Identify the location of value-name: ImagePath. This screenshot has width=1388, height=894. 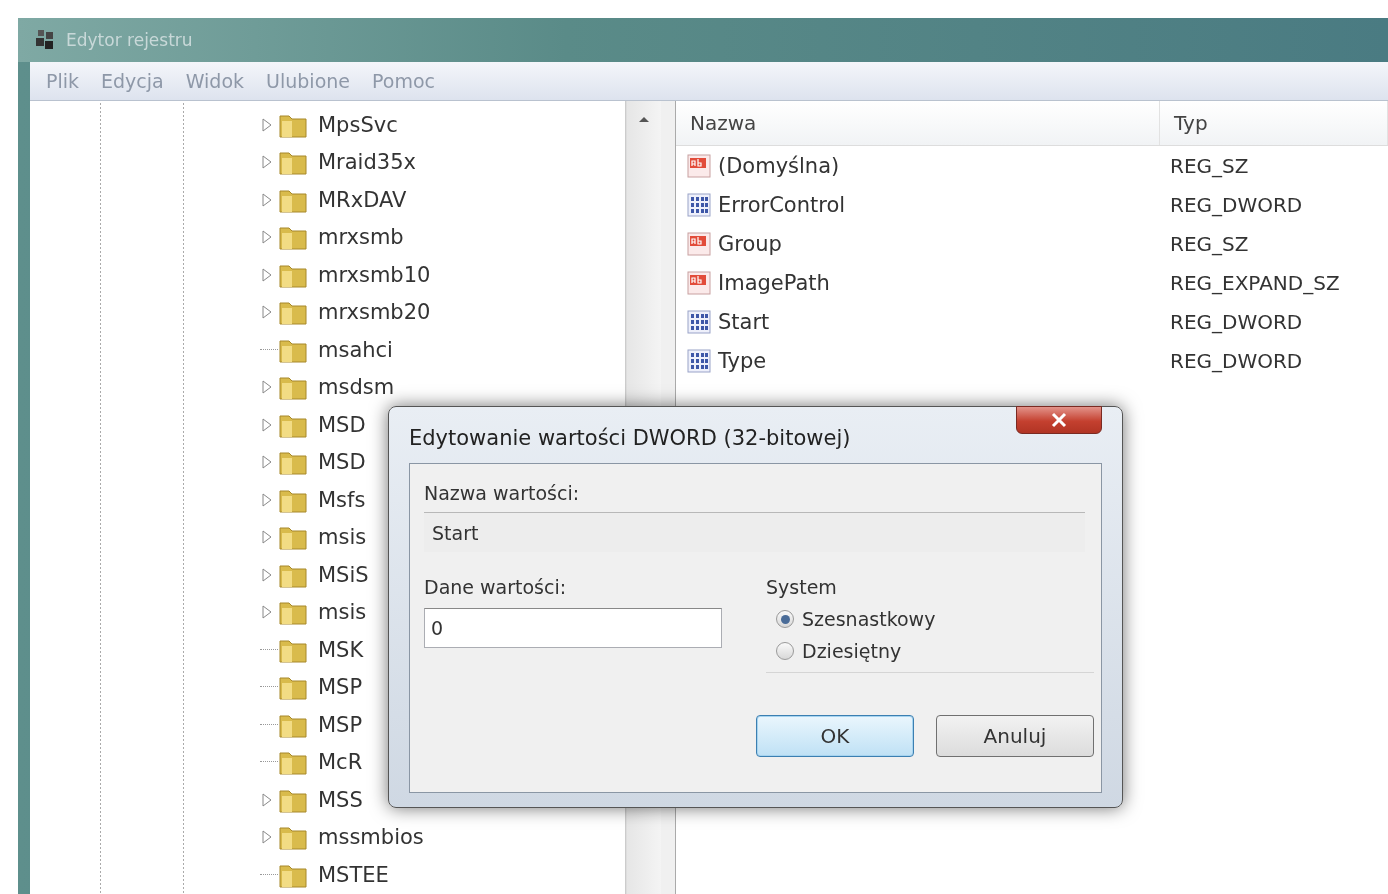
(774, 282).